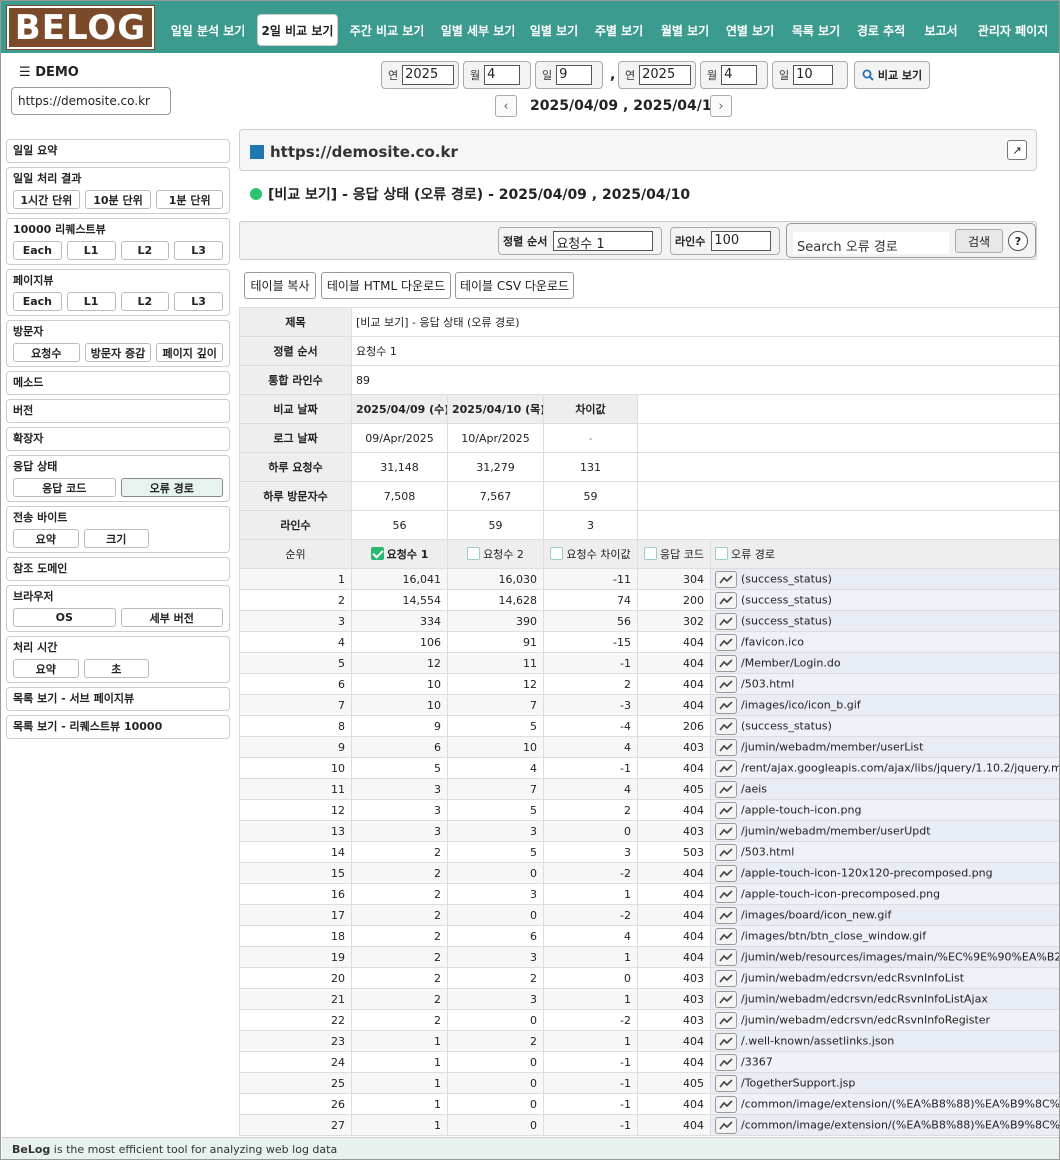 Image resolution: width=1060 pixels, height=1160 pixels. What do you see at coordinates (816, 30) in the screenshot?
I see `nav-item-8: 목록 보기` at bounding box center [816, 30].